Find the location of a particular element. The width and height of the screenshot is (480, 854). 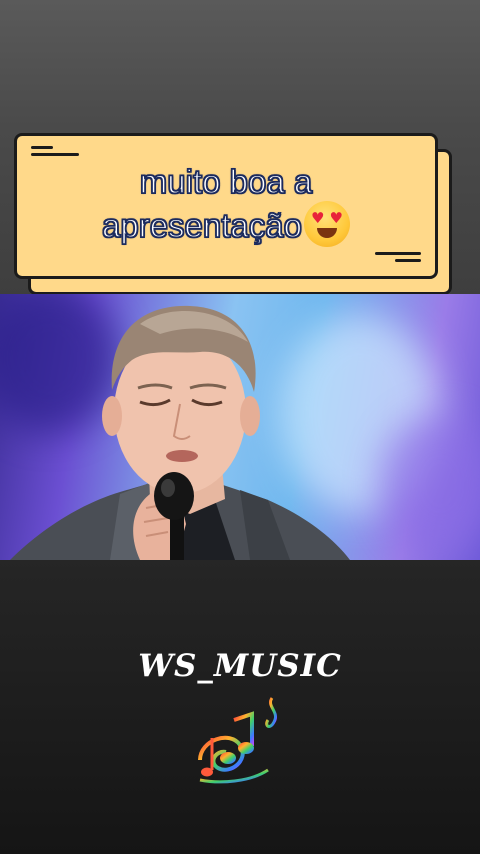

brand-watermark: WS_MUSIC is located at coordinates (240, 666).